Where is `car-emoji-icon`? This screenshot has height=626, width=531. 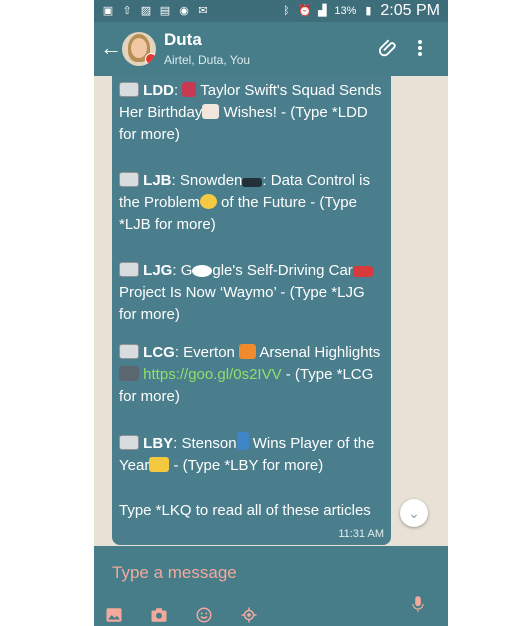 car-emoji-icon is located at coordinates (362, 271).